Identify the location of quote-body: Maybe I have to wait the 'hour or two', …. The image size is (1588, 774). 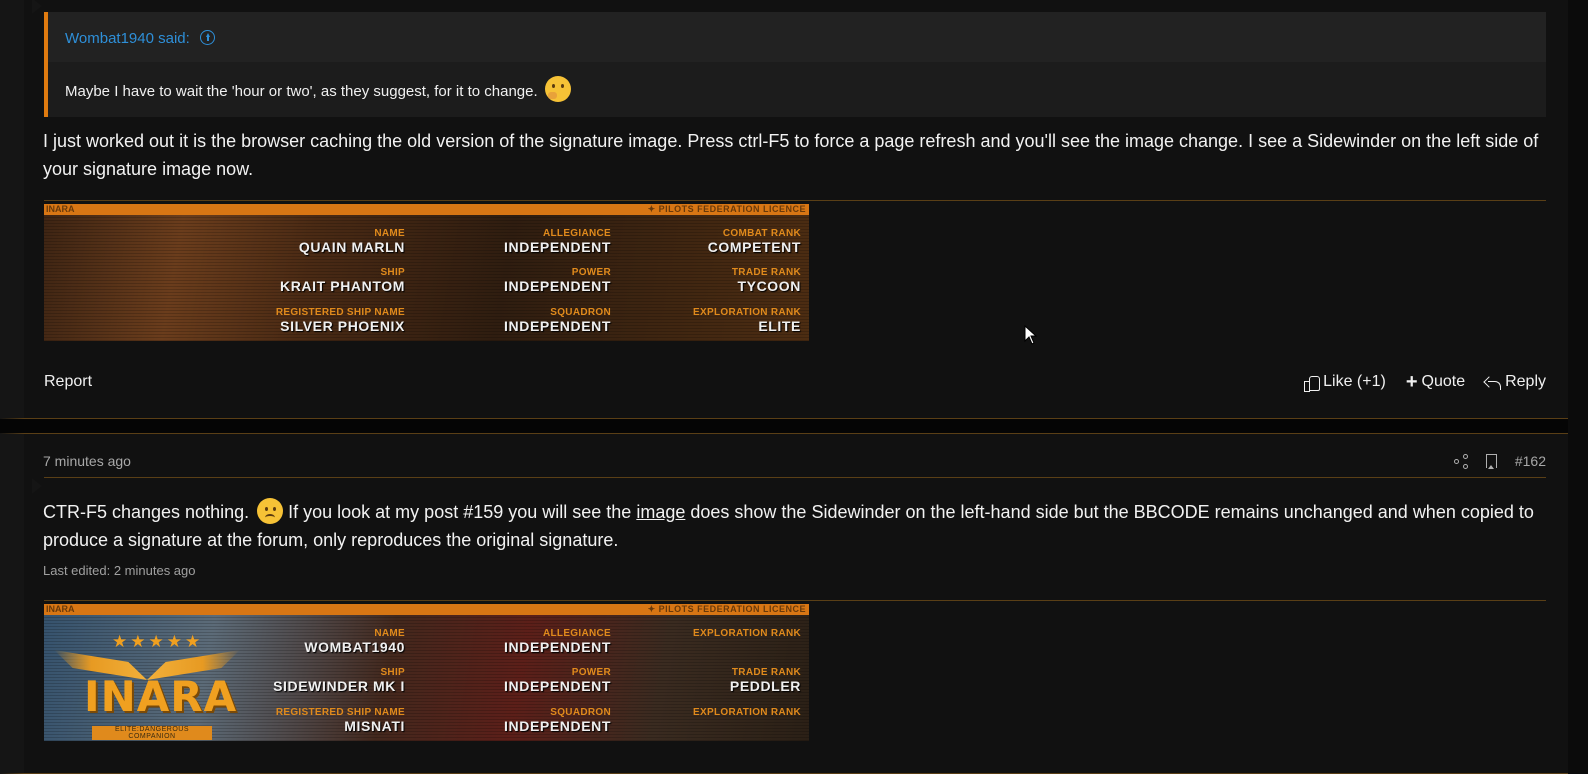
(797, 89).